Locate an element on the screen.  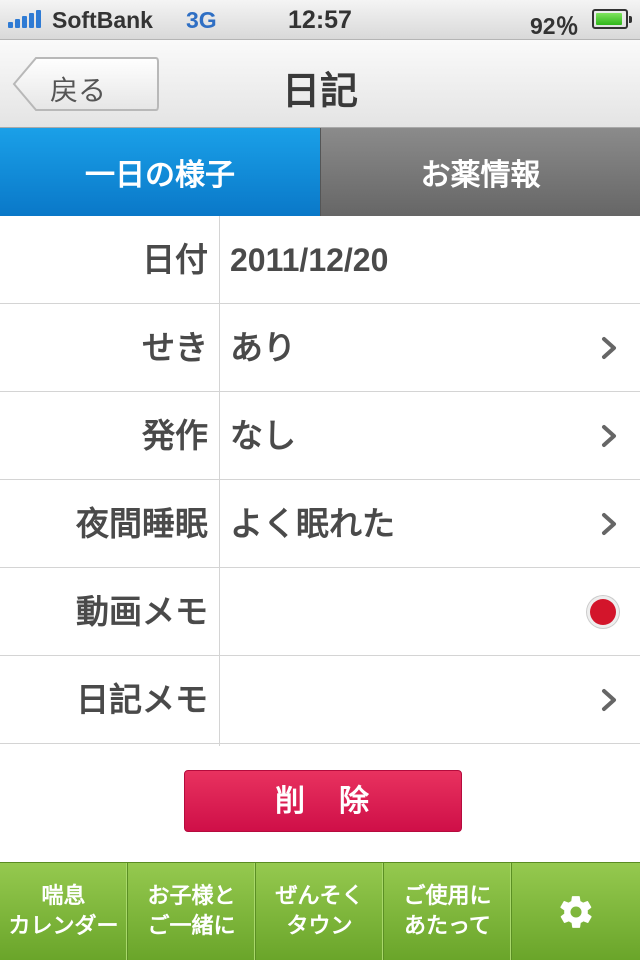
page-title: 日記 is located at coordinates (319, 91).